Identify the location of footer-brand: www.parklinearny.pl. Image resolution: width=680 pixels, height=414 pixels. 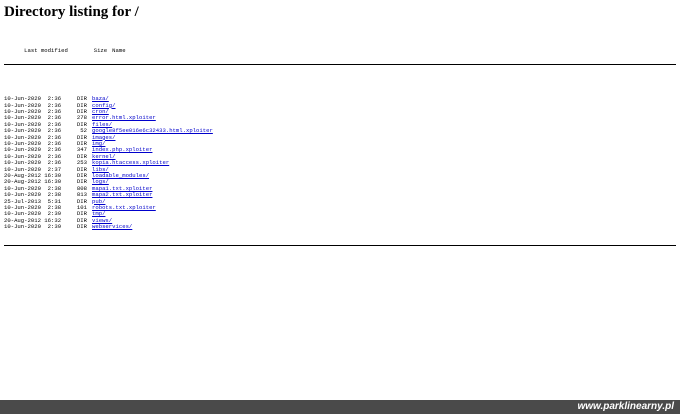
(625, 406).